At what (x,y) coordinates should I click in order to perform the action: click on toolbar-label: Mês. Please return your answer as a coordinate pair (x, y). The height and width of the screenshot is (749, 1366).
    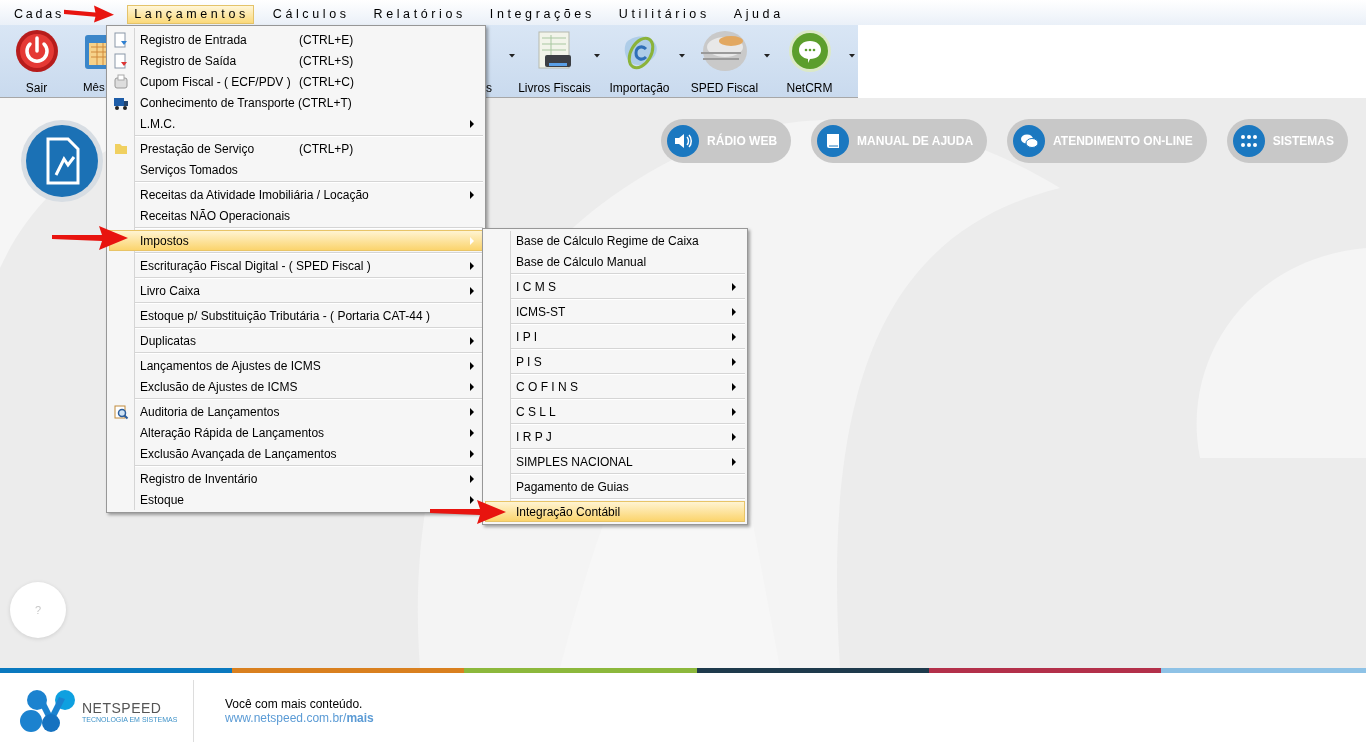
    Looking at the image, I should click on (94, 87).